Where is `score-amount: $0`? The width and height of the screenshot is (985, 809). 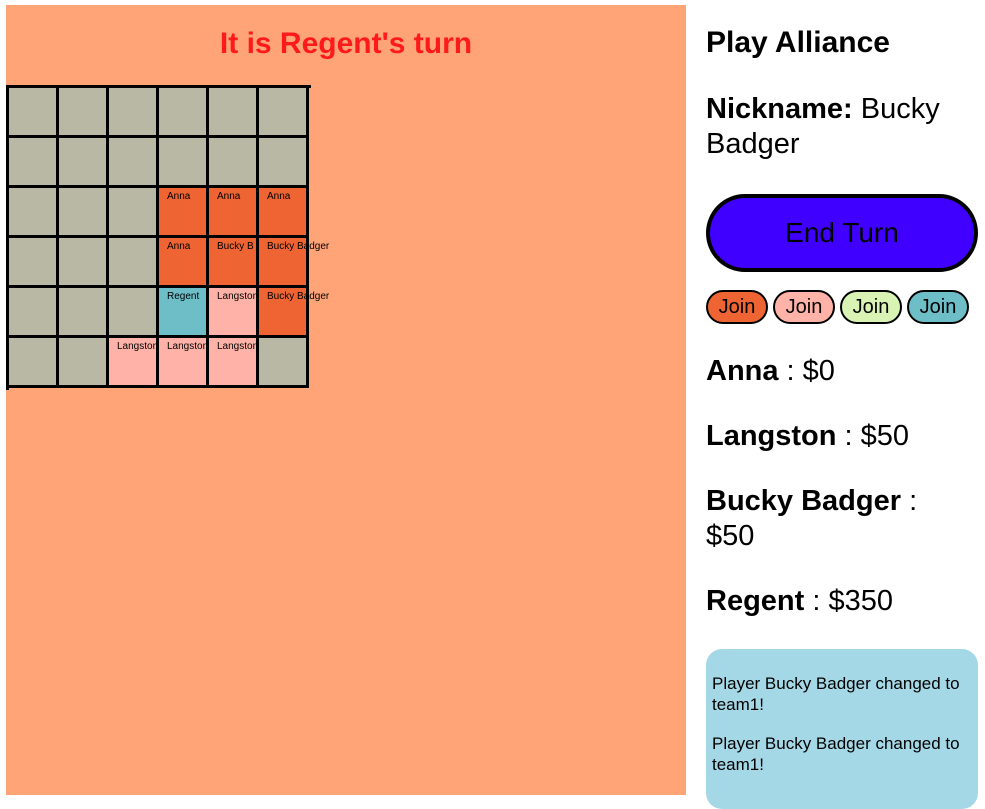 score-amount: $0 is located at coordinates (818, 371).